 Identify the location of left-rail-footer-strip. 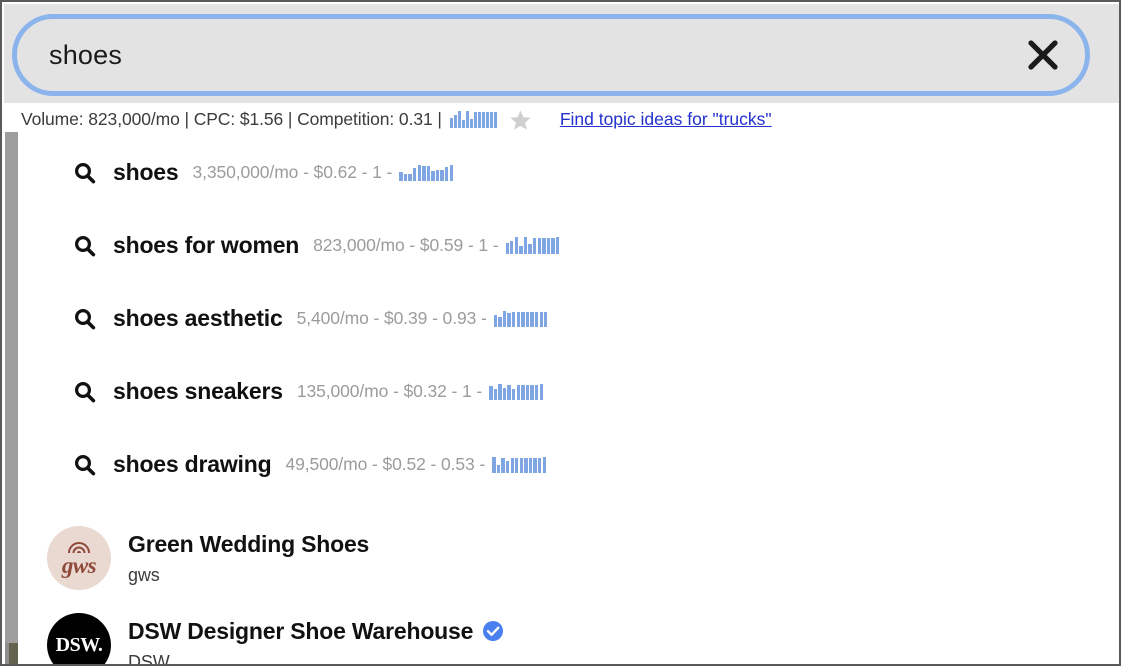
(7, 653).